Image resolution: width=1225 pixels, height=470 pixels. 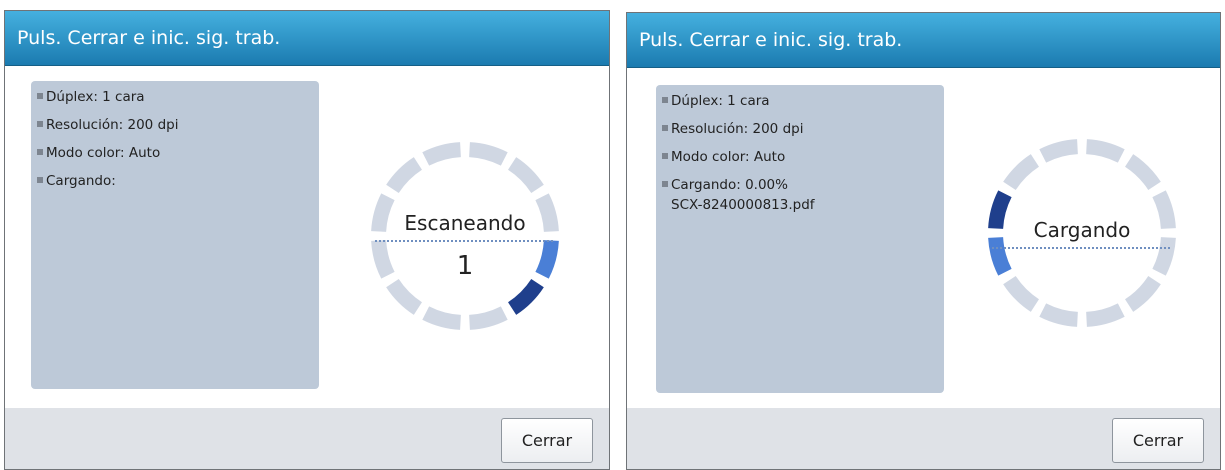 What do you see at coordinates (178, 181) in the screenshot?
I see `loading-info: Cargando:` at bounding box center [178, 181].